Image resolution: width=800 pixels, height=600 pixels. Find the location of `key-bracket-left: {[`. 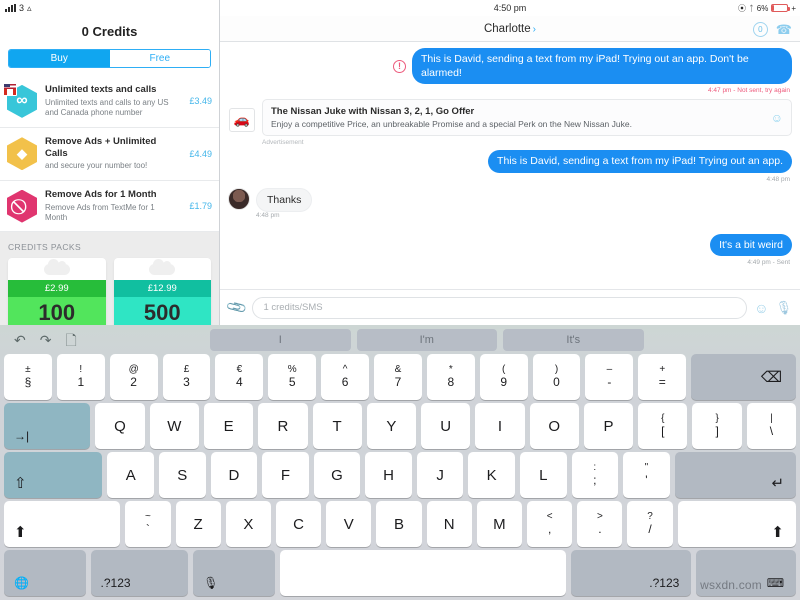

key-bracket-left: {[ is located at coordinates (663, 426).